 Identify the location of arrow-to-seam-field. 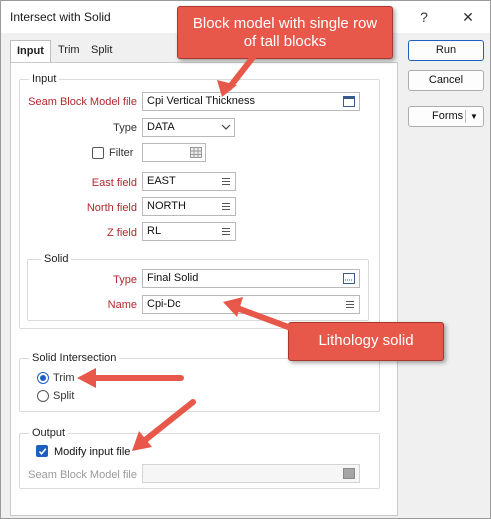
(237, 75).